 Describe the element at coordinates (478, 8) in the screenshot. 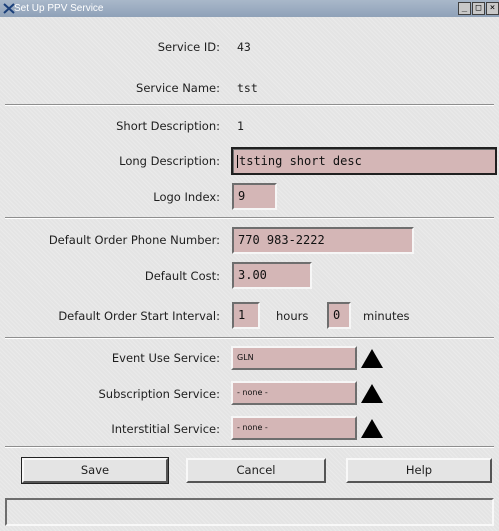

I see `maximize-button: □` at that location.